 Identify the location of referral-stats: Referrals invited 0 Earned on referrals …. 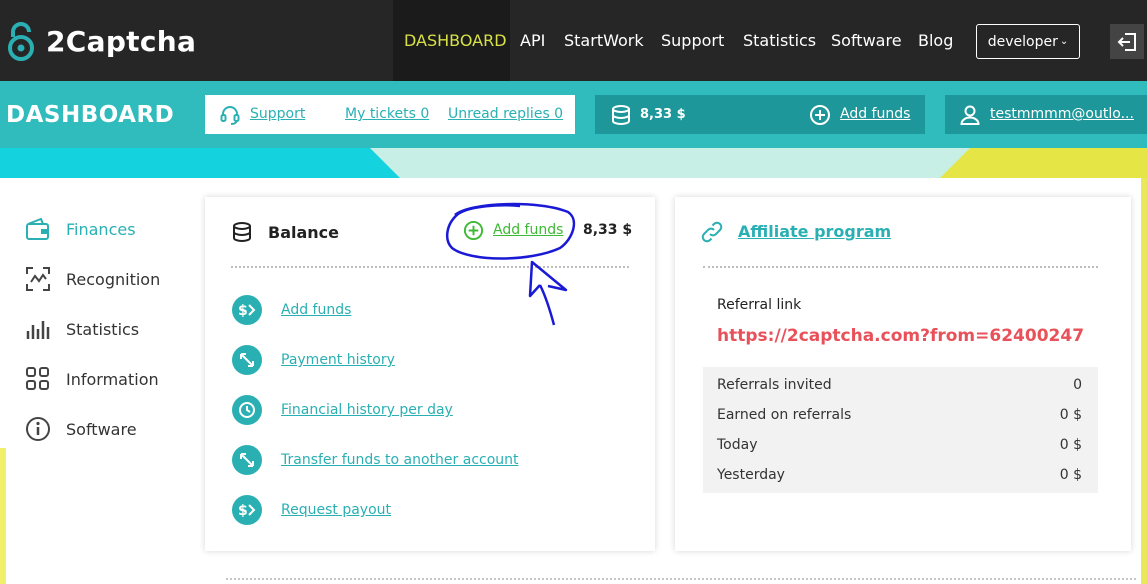
(900, 430).